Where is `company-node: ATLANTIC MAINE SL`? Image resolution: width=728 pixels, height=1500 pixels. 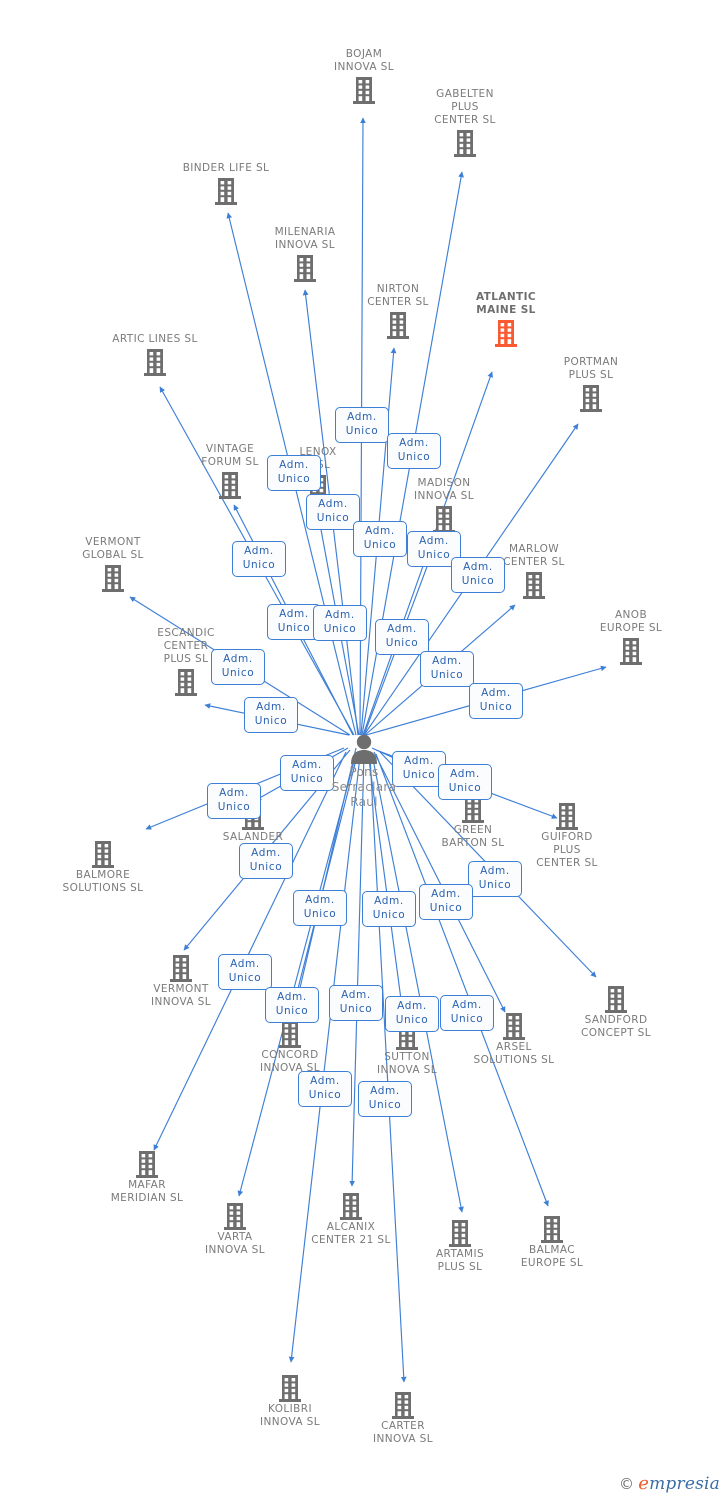 company-node: ATLANTIC MAINE SL is located at coordinates (506, 319).